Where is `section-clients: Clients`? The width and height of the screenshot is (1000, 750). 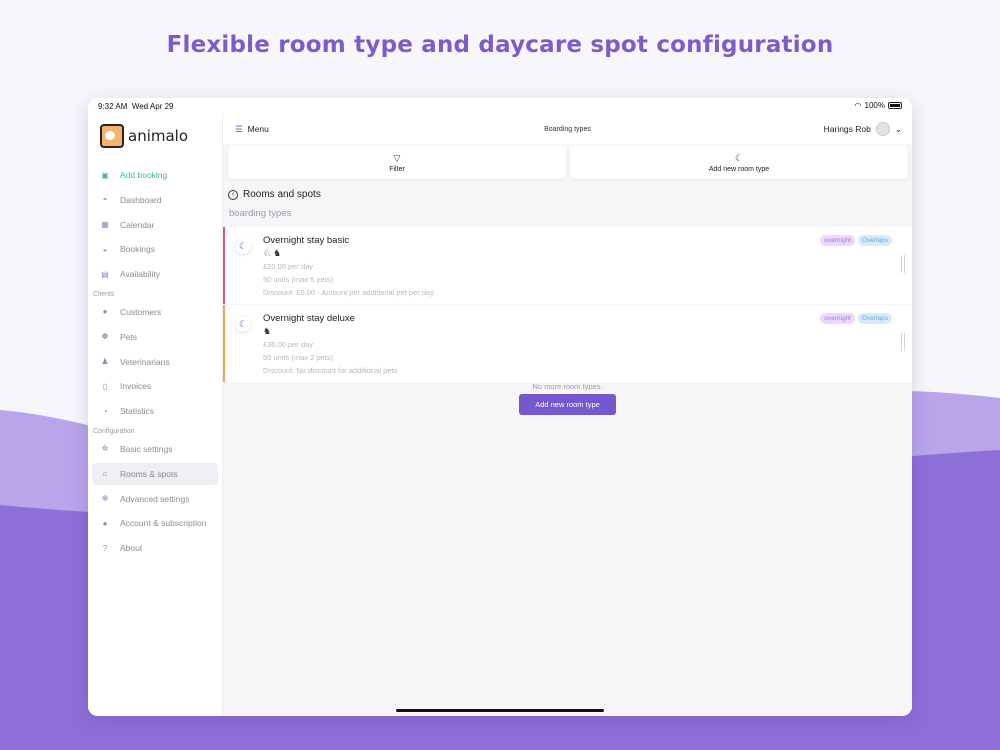 section-clients: Clients is located at coordinates (104, 294).